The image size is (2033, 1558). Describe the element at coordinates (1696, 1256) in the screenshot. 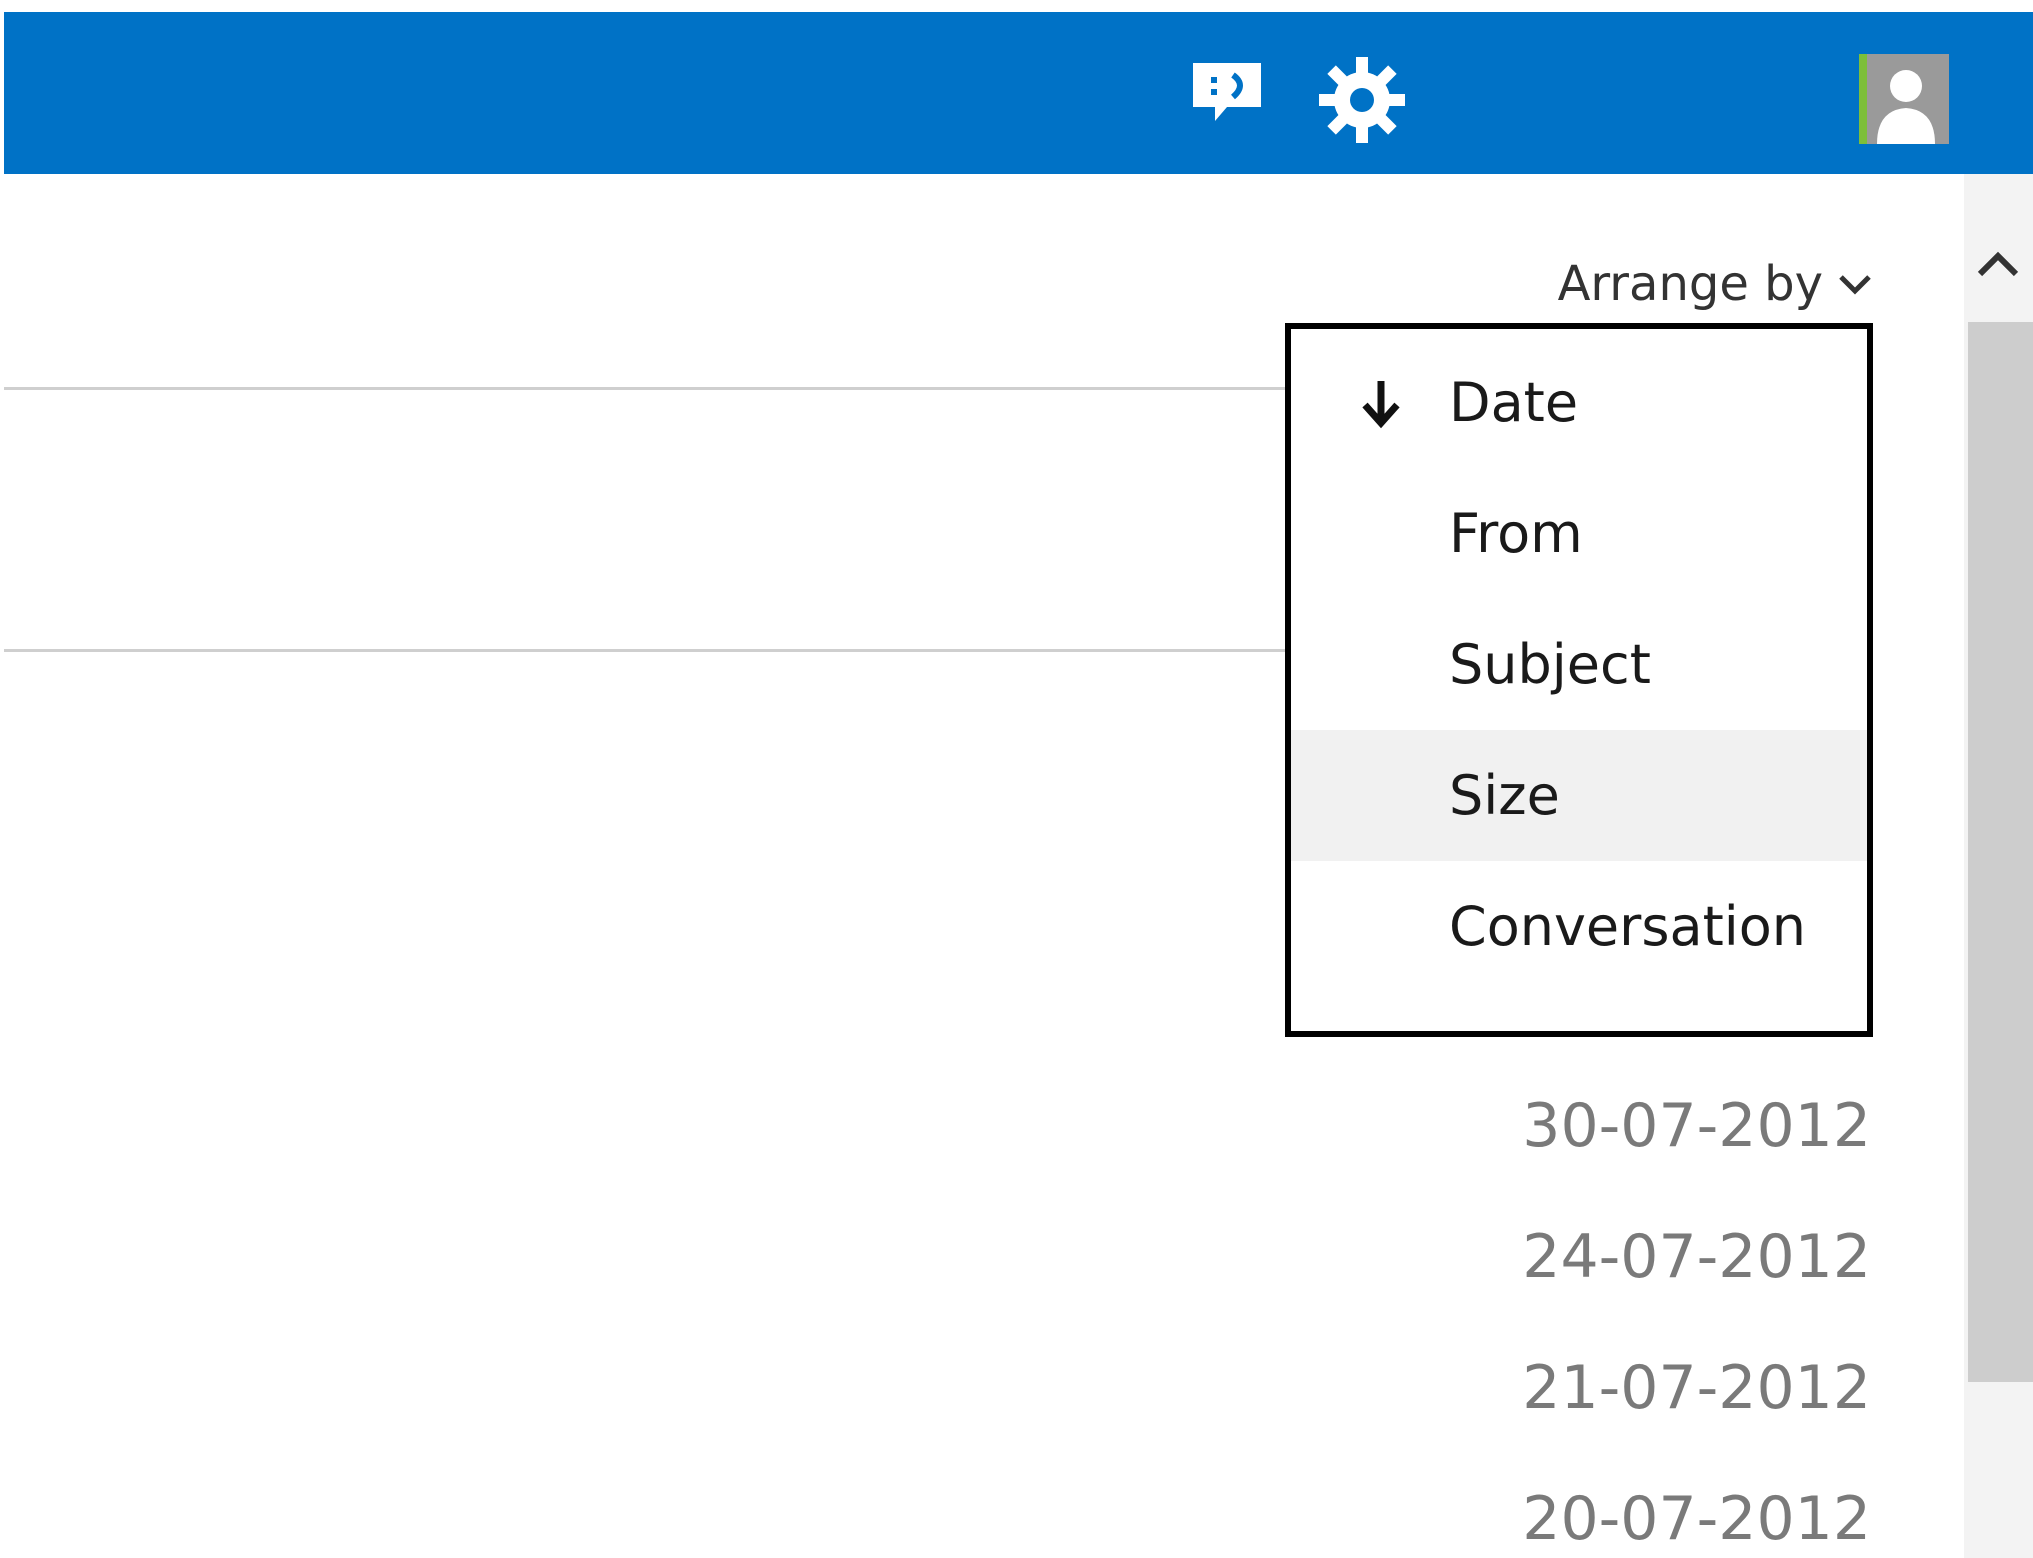

I see `message-date: 24-07-2012` at that location.